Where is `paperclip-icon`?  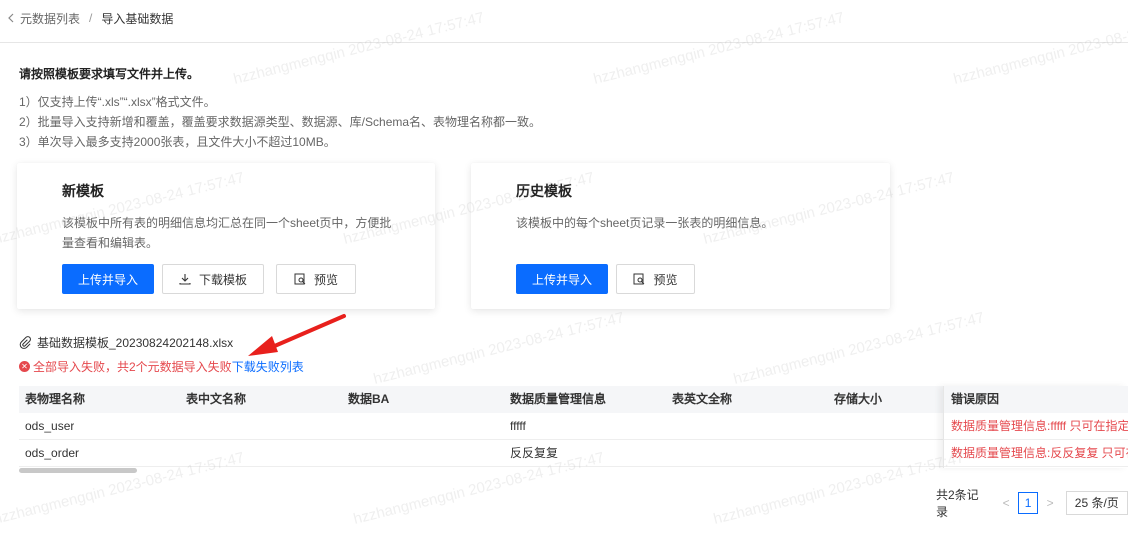
paperclip-icon is located at coordinates (25, 342).